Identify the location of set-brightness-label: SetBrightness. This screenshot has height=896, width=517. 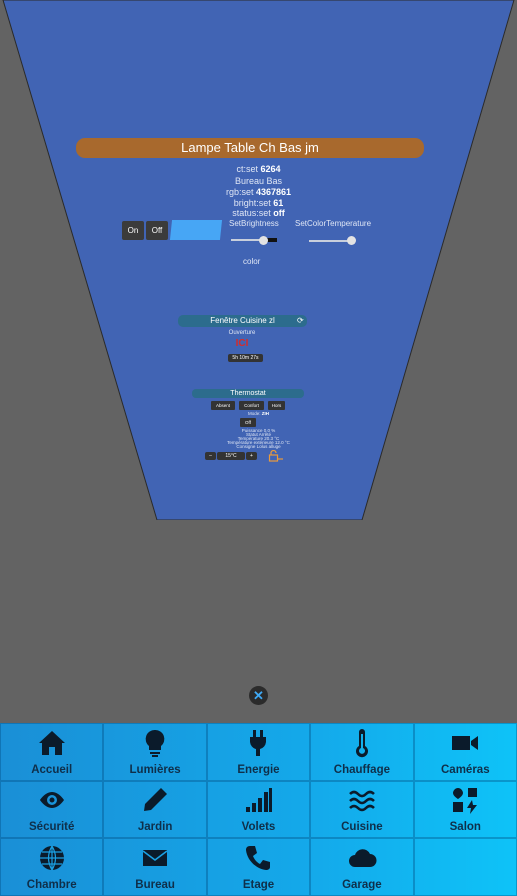
(254, 223).